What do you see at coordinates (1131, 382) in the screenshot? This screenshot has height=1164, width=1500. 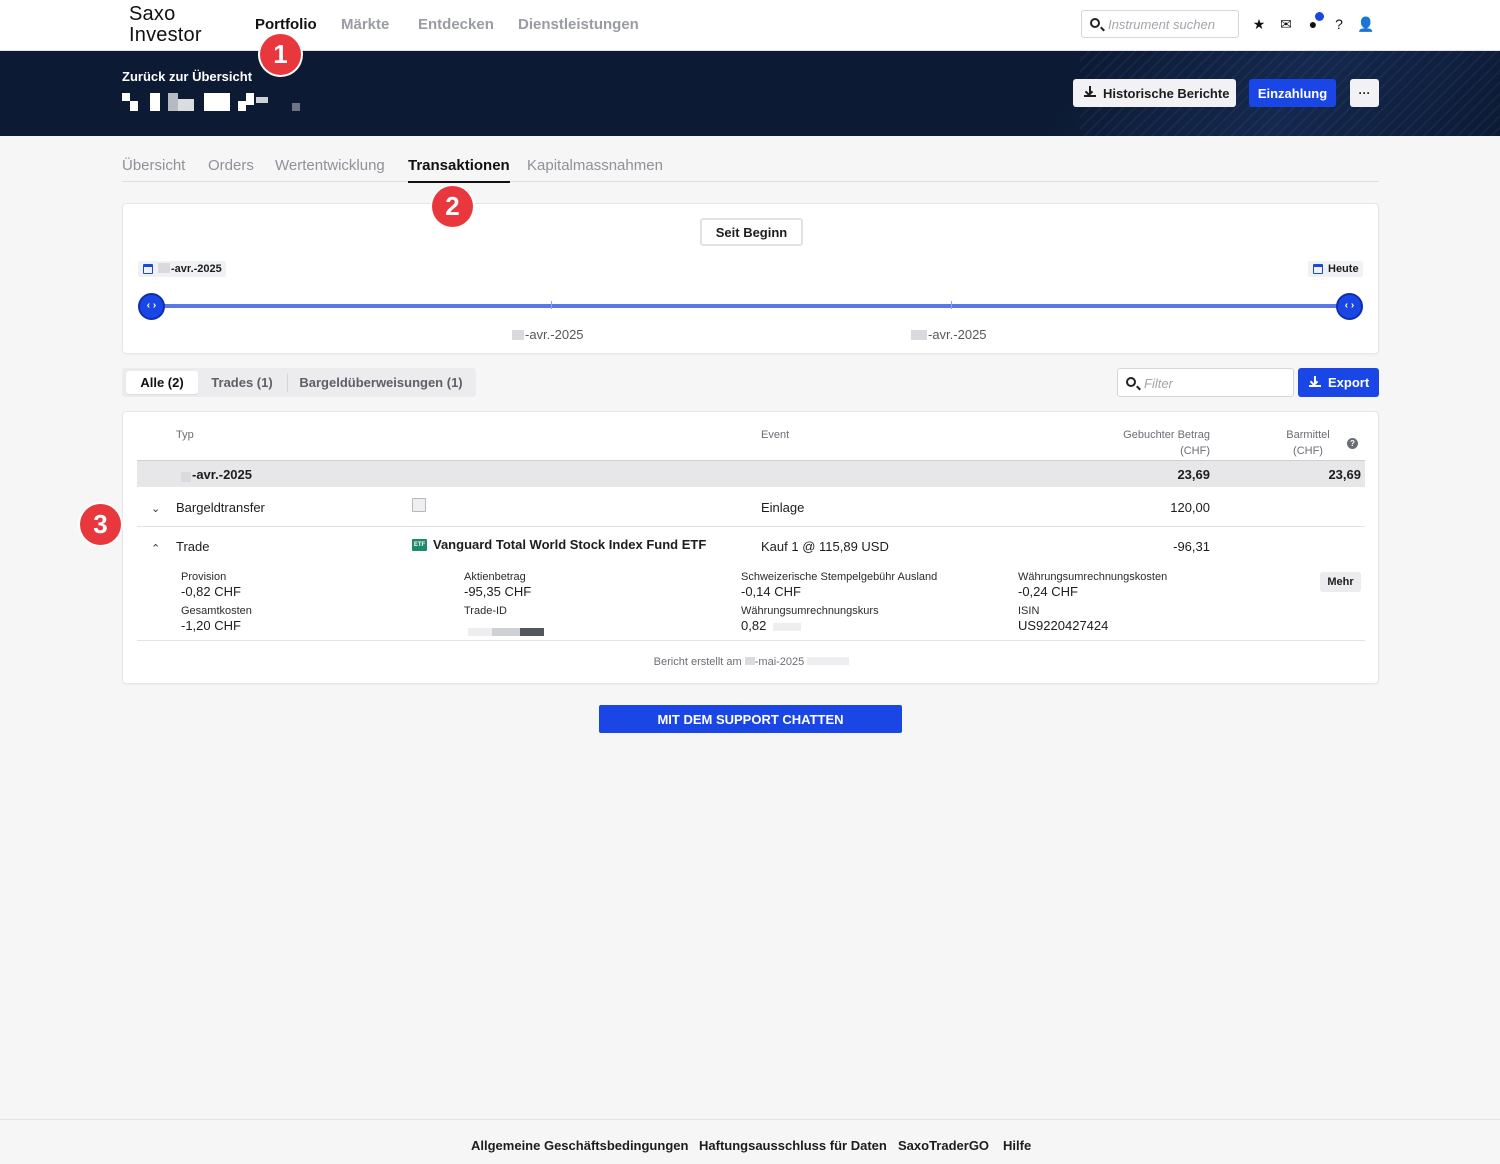 I see `search-icon` at bounding box center [1131, 382].